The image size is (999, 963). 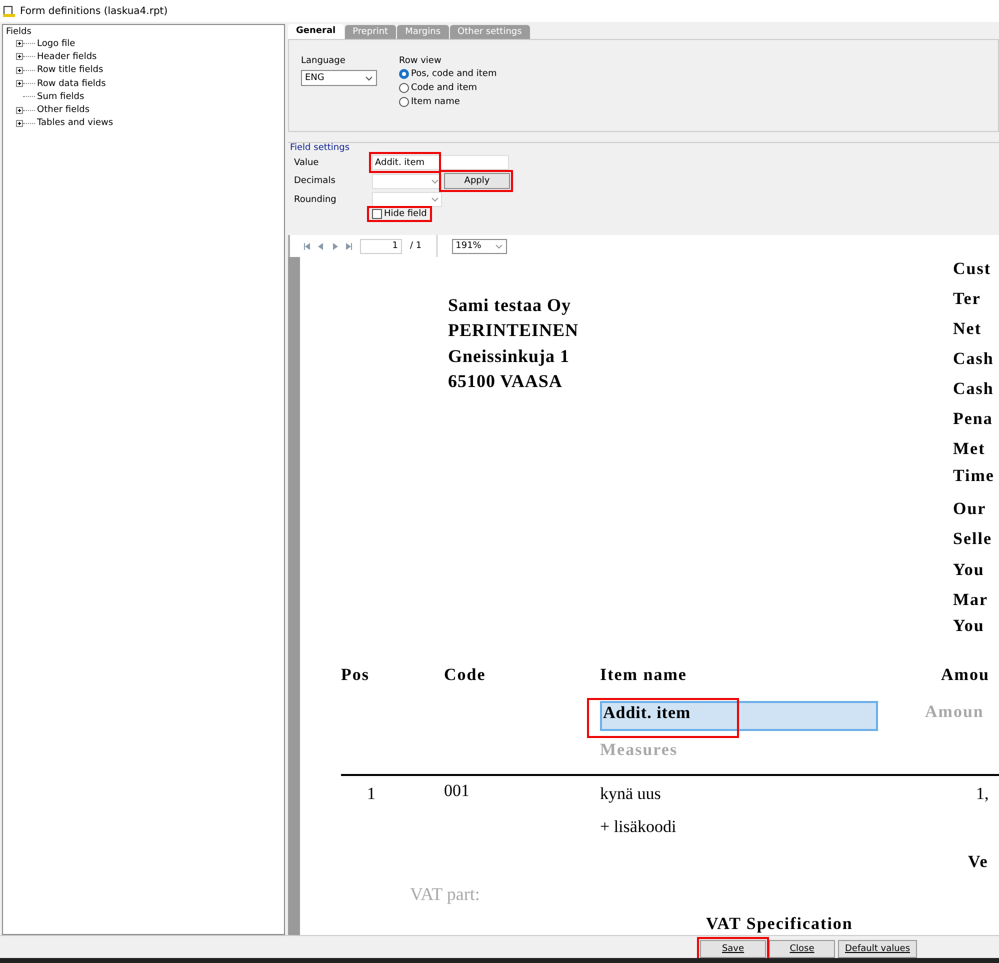 I want to click on decimals-label: Decimals, so click(x=315, y=181).